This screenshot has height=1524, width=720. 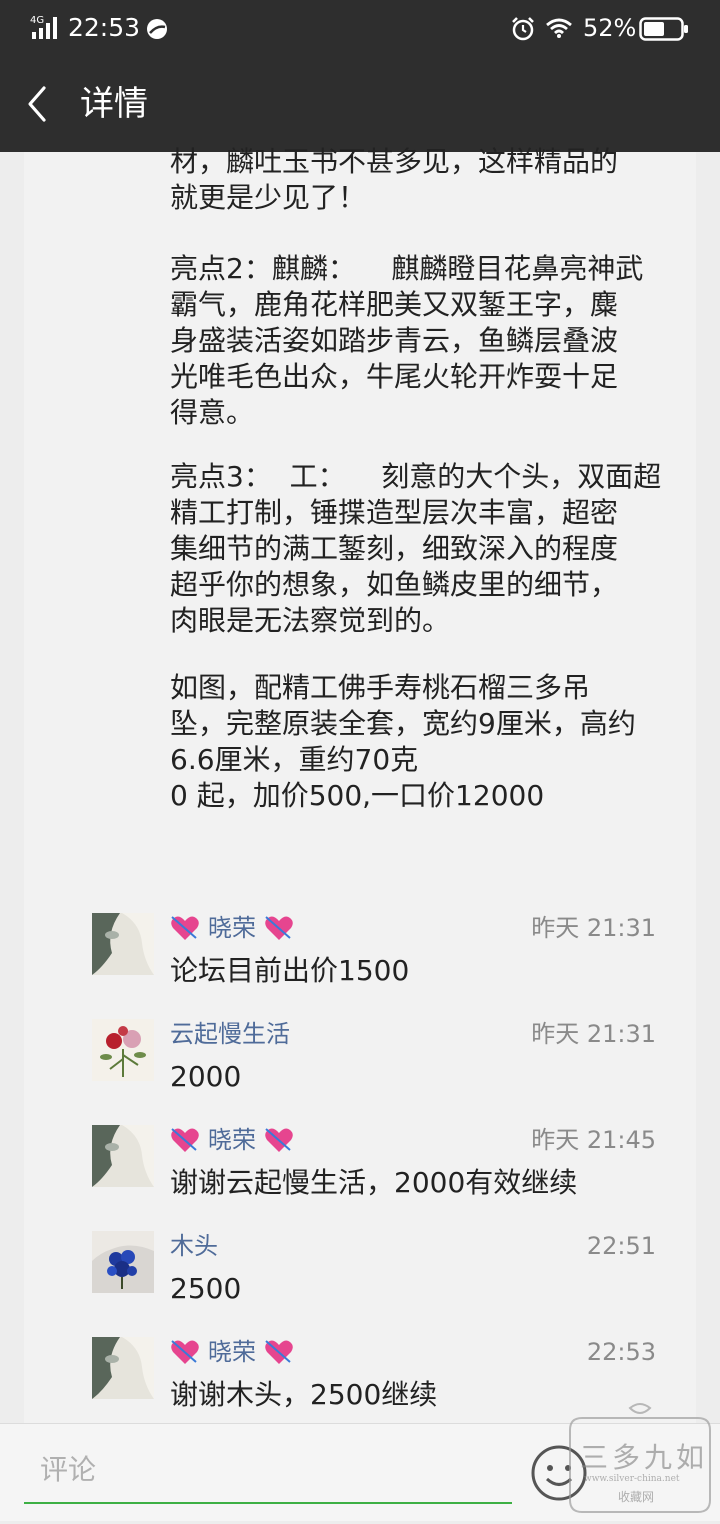 What do you see at coordinates (636, 1497) in the screenshot?
I see `watermark-subtitle: 收藏网` at bounding box center [636, 1497].